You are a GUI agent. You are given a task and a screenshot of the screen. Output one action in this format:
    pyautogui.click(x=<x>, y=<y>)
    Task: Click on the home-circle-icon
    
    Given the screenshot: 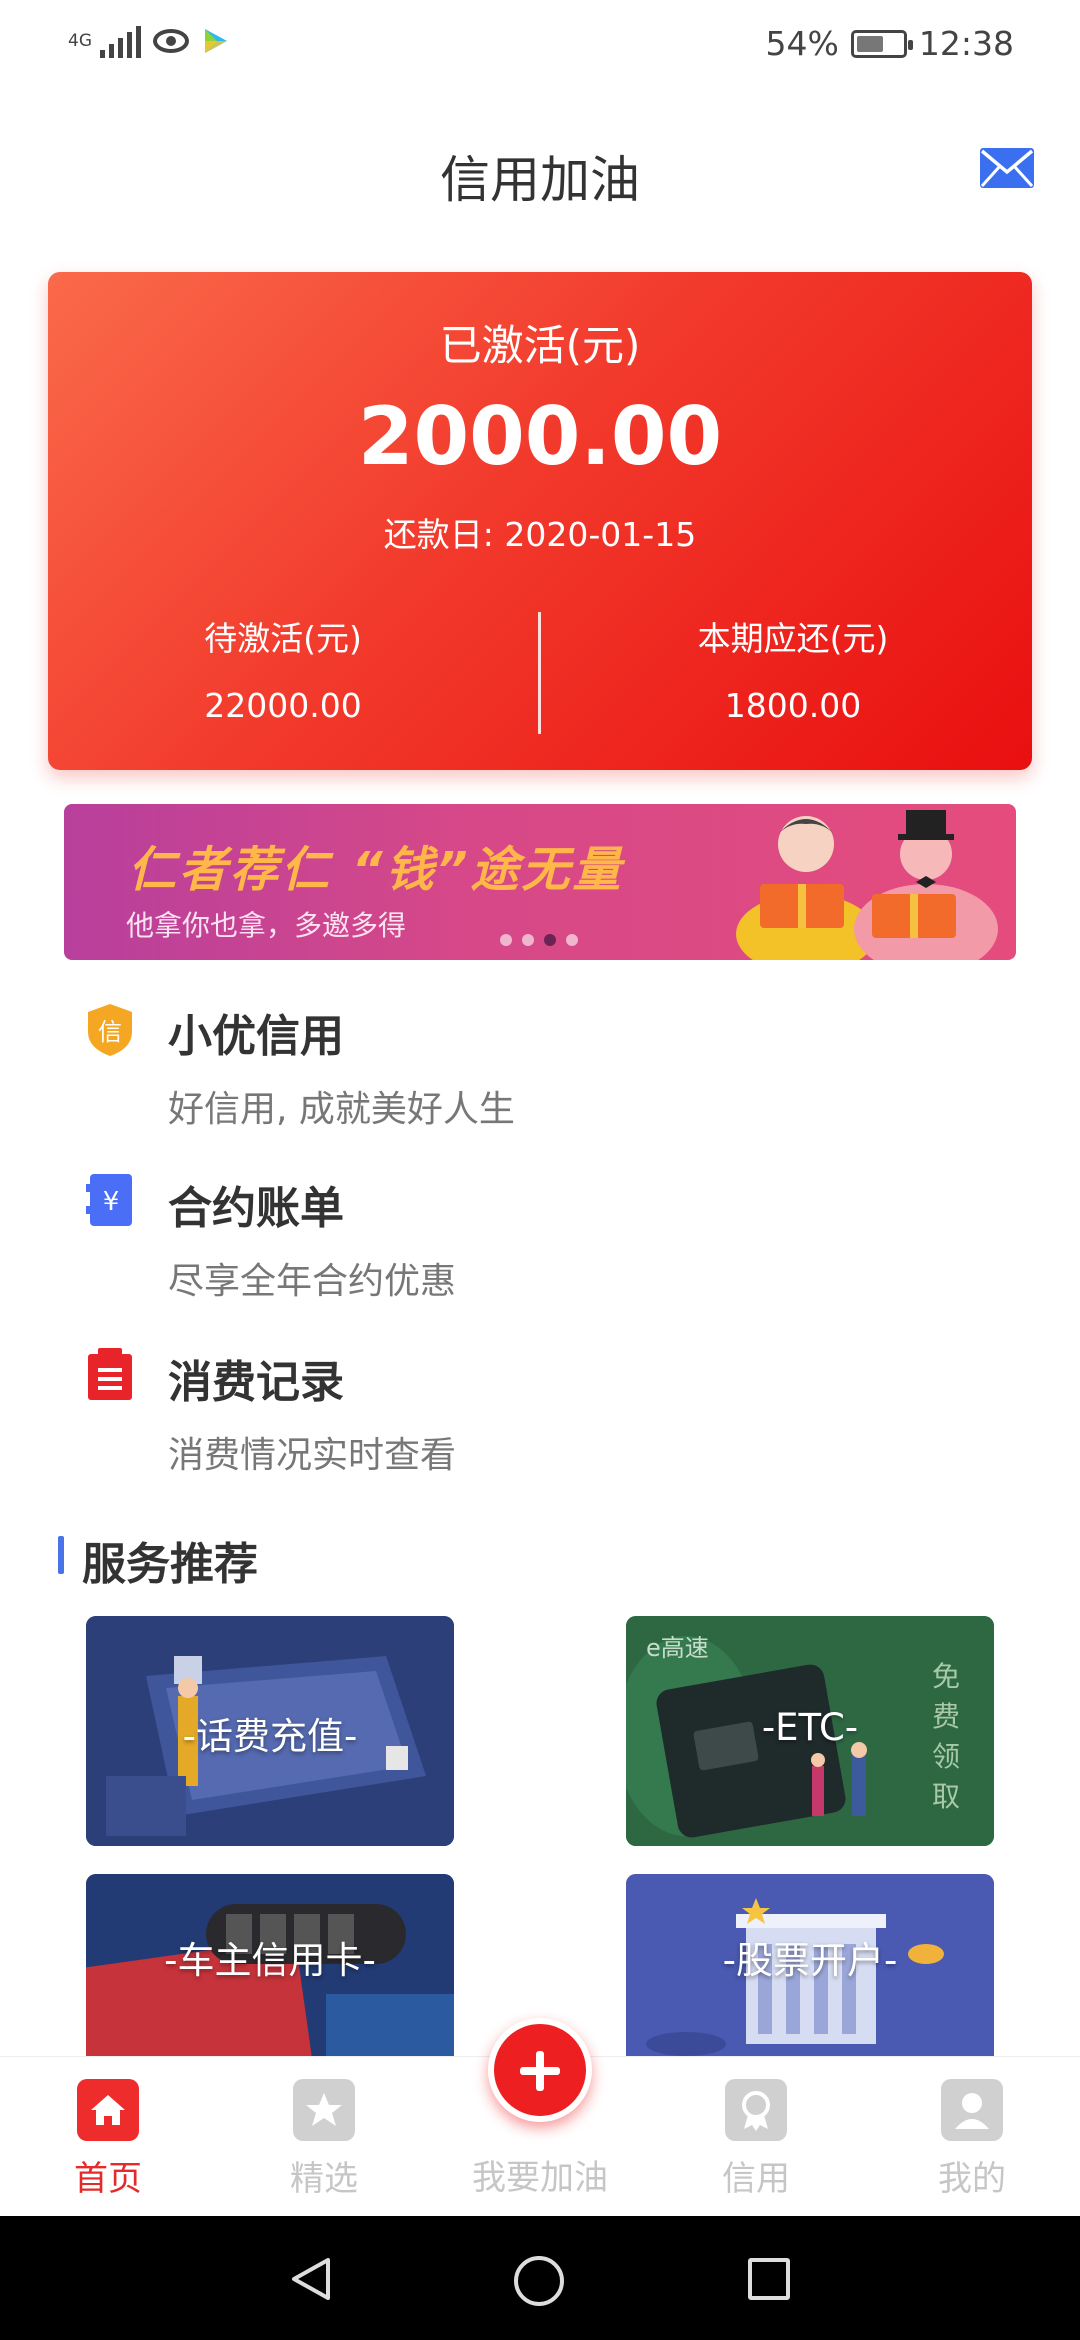 What is the action you would take?
    pyautogui.click(x=539, y=2281)
    